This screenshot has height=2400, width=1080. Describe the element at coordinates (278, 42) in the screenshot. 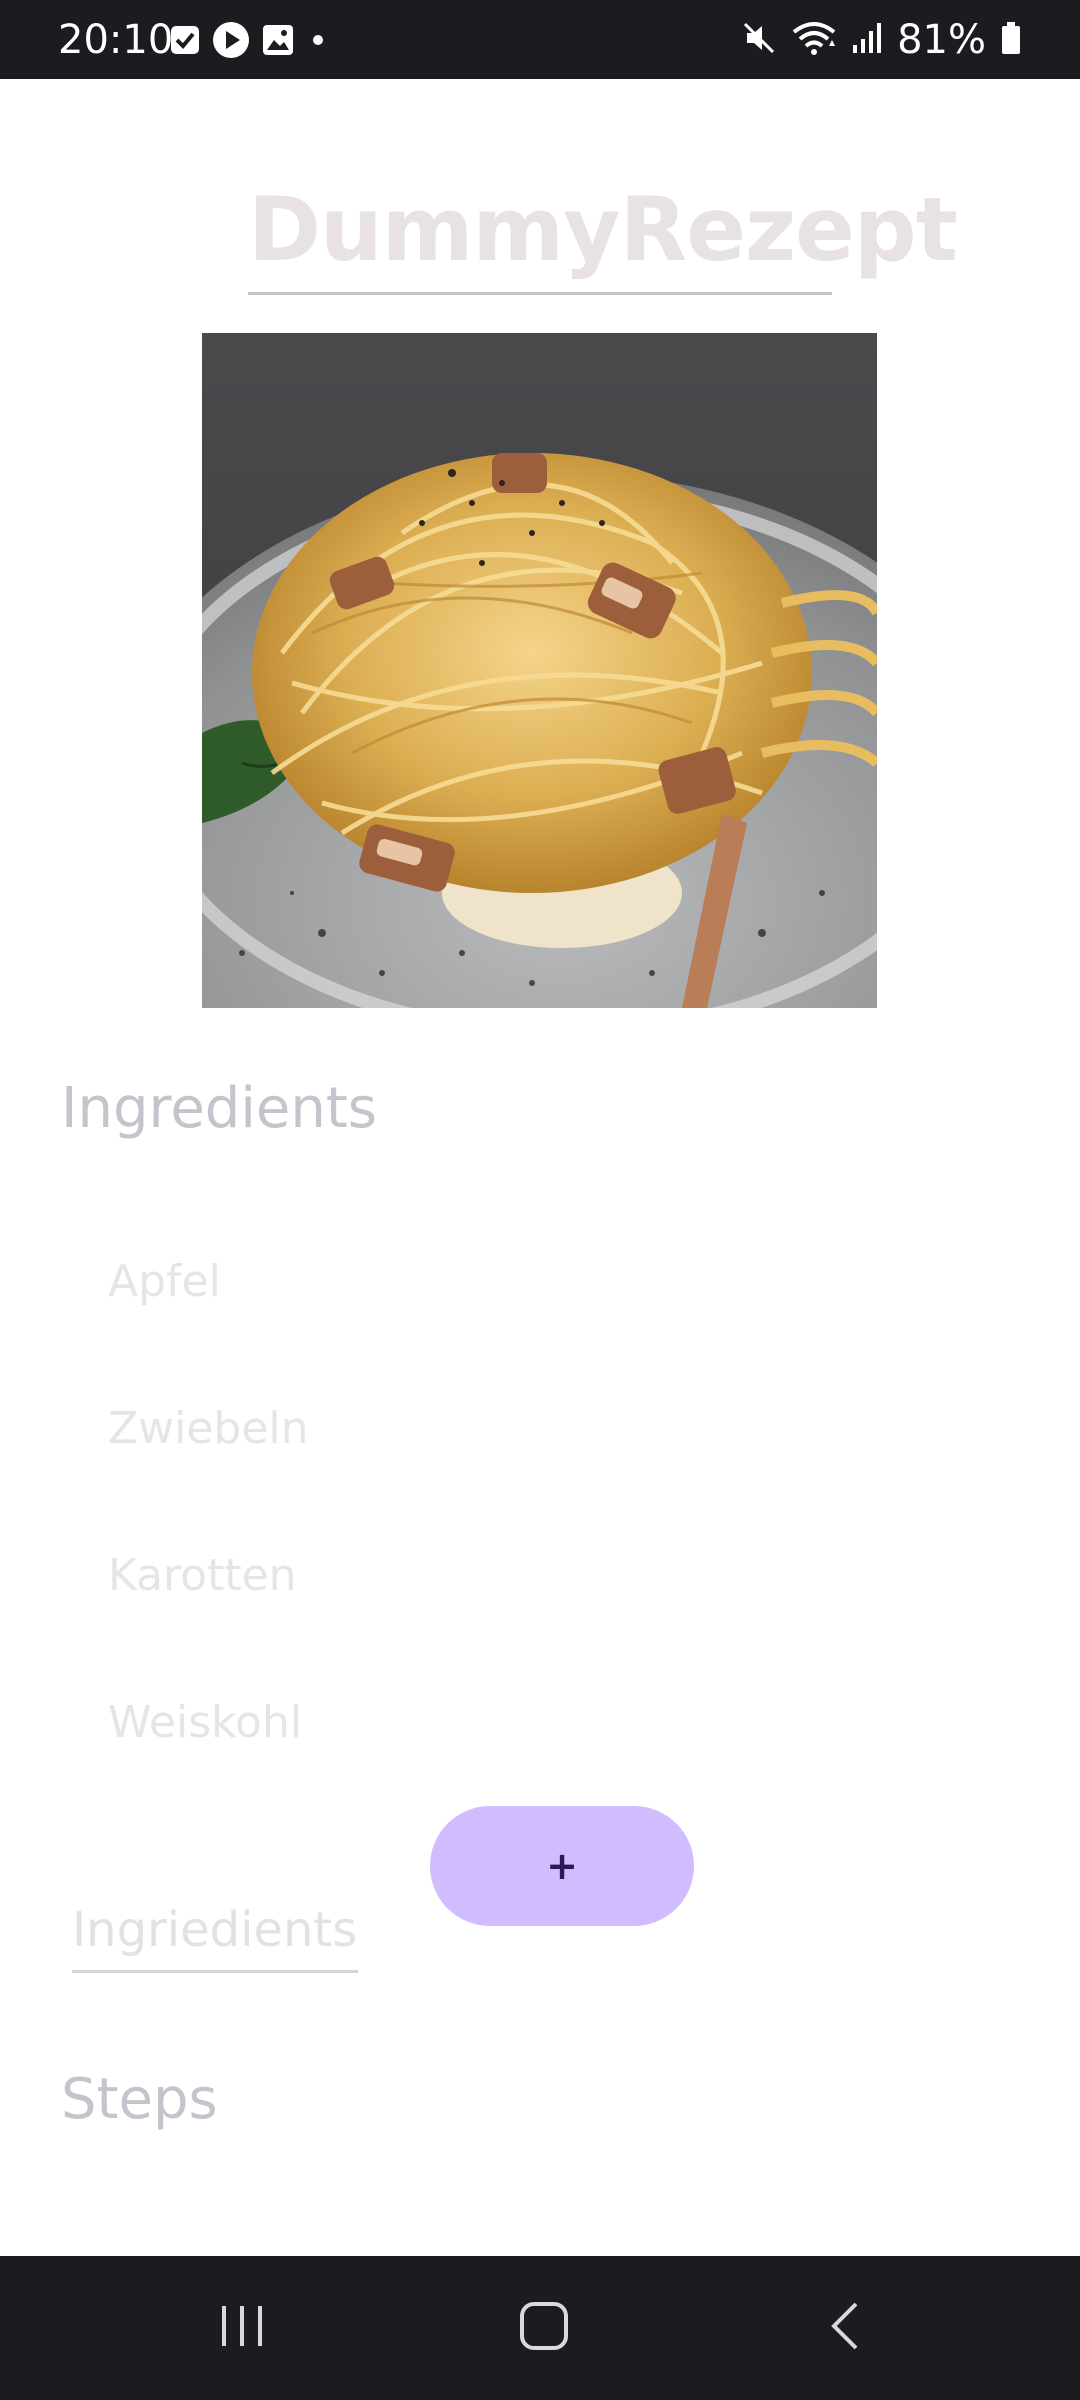

I see `image-notification-icon` at that location.